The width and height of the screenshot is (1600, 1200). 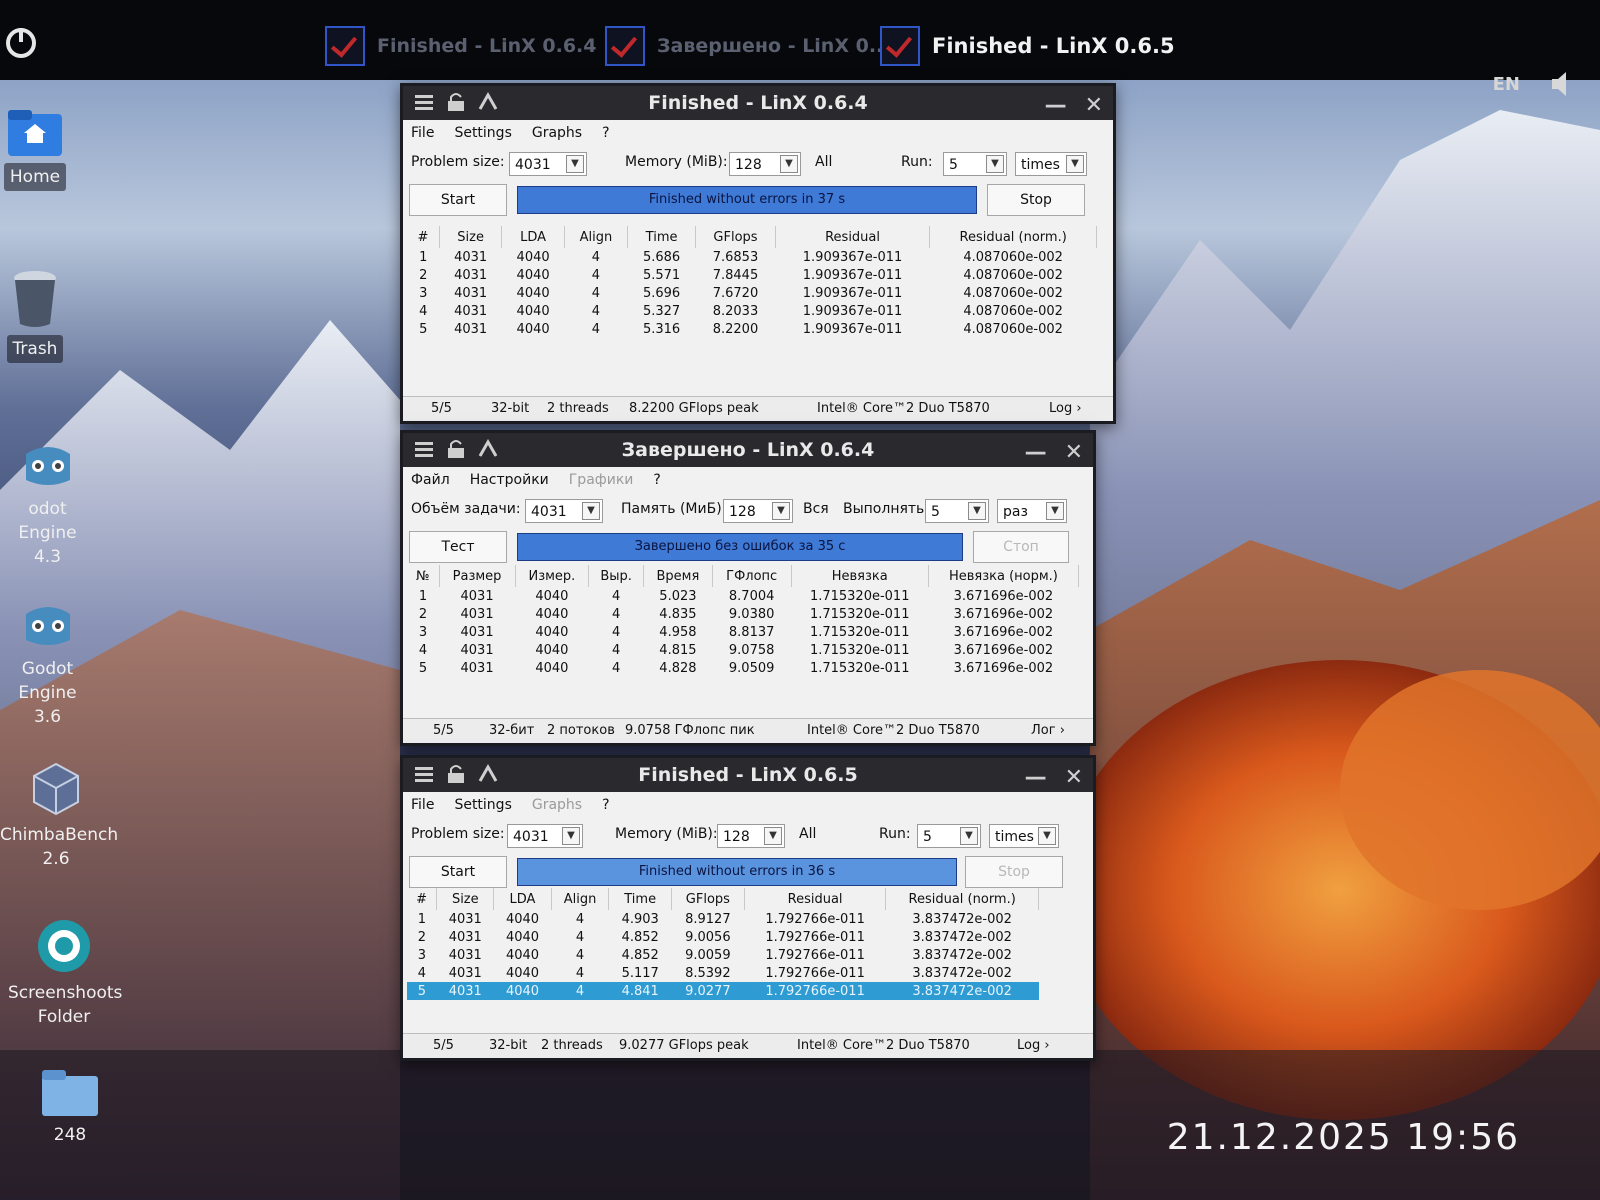 What do you see at coordinates (1027, 46) in the screenshot?
I see `taskbar-item-3: Finished - LinX 0.6.5` at bounding box center [1027, 46].